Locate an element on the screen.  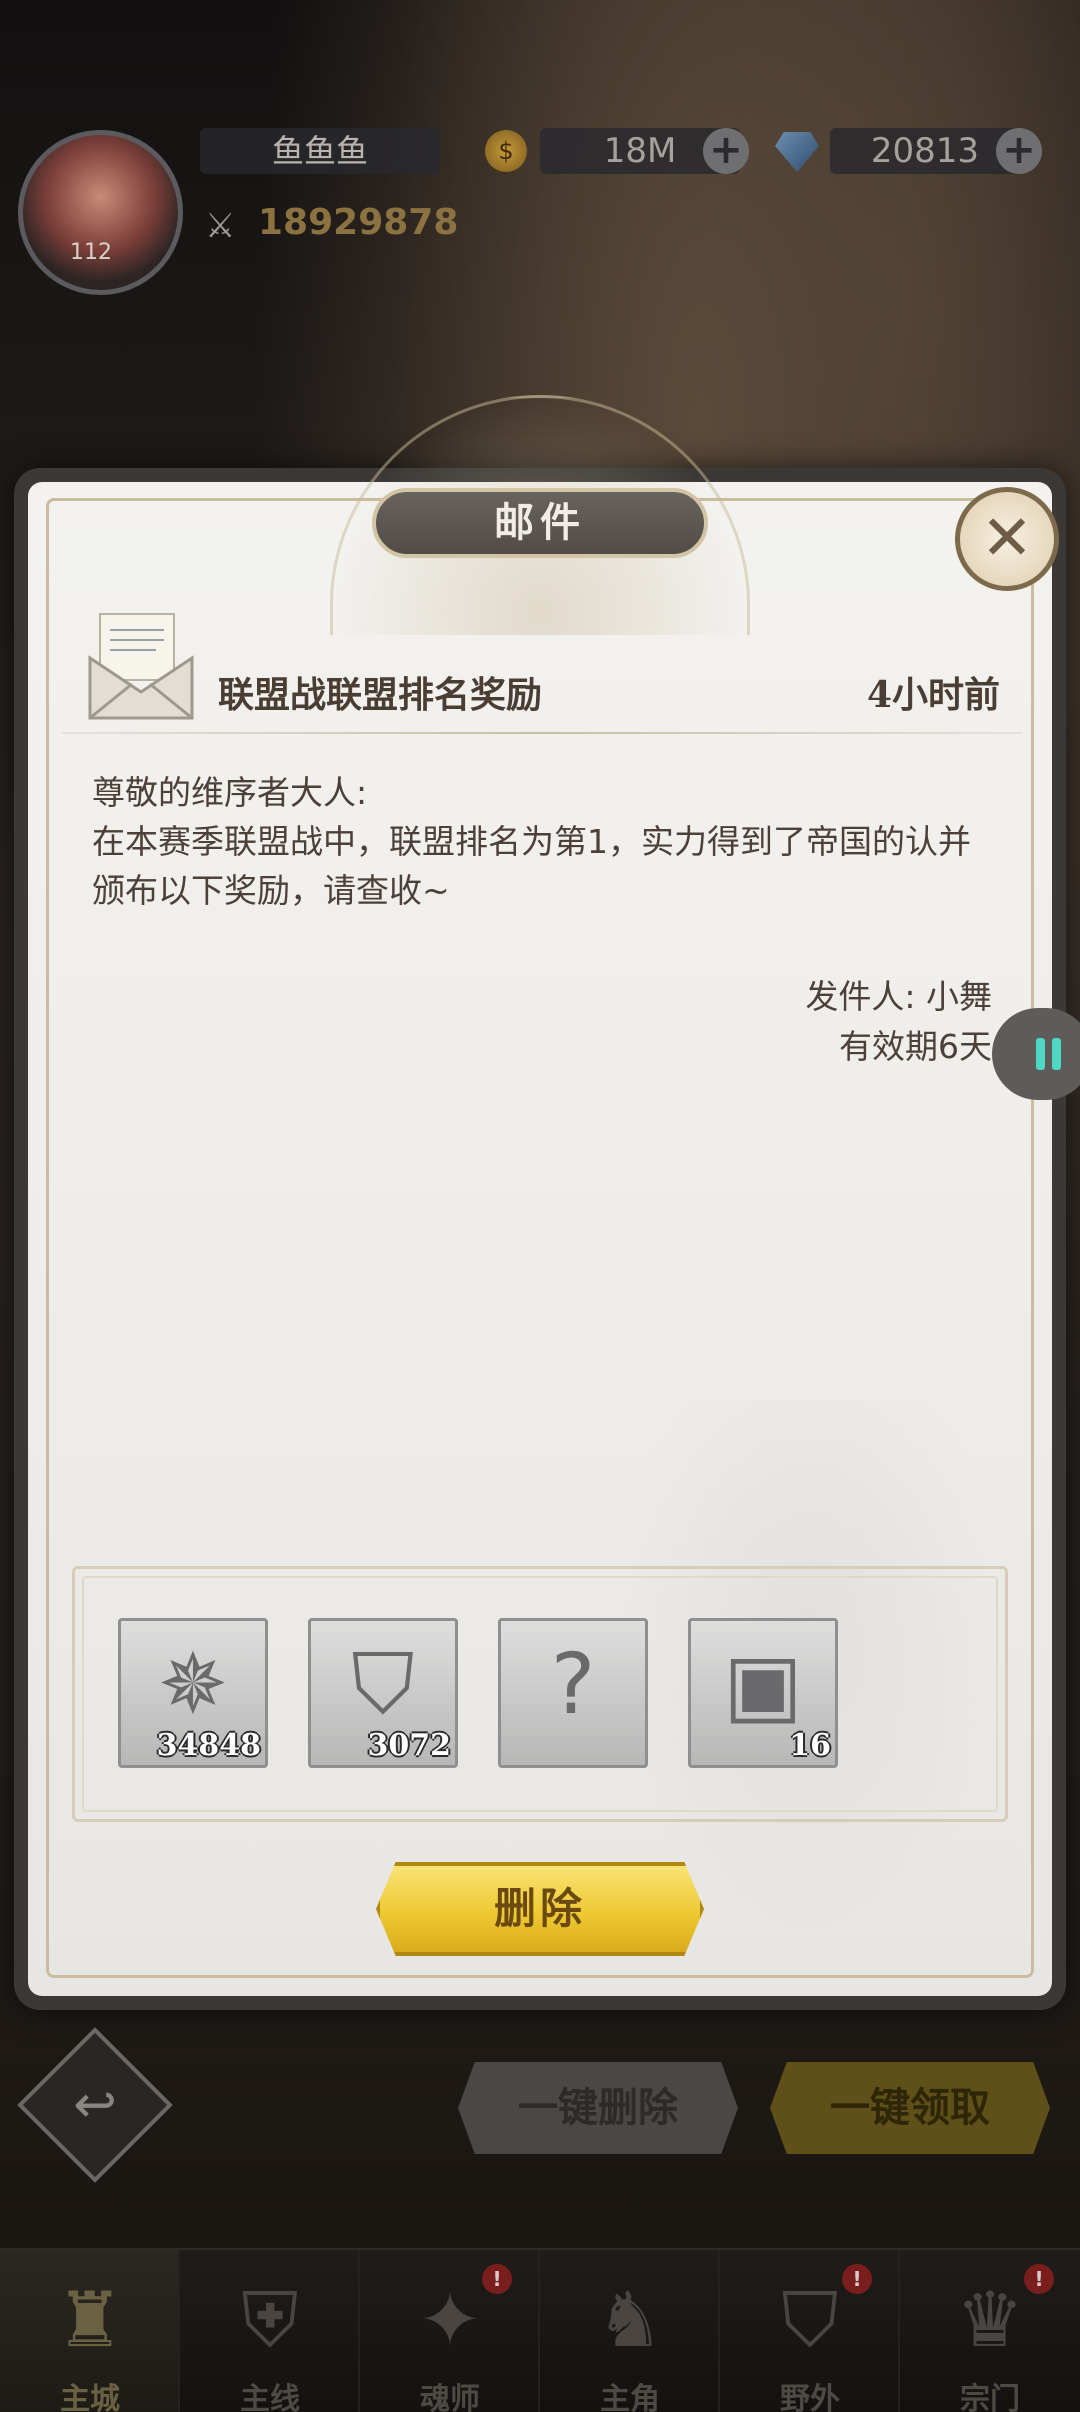
reward-quantity: 3072 is located at coordinates (409, 1745).